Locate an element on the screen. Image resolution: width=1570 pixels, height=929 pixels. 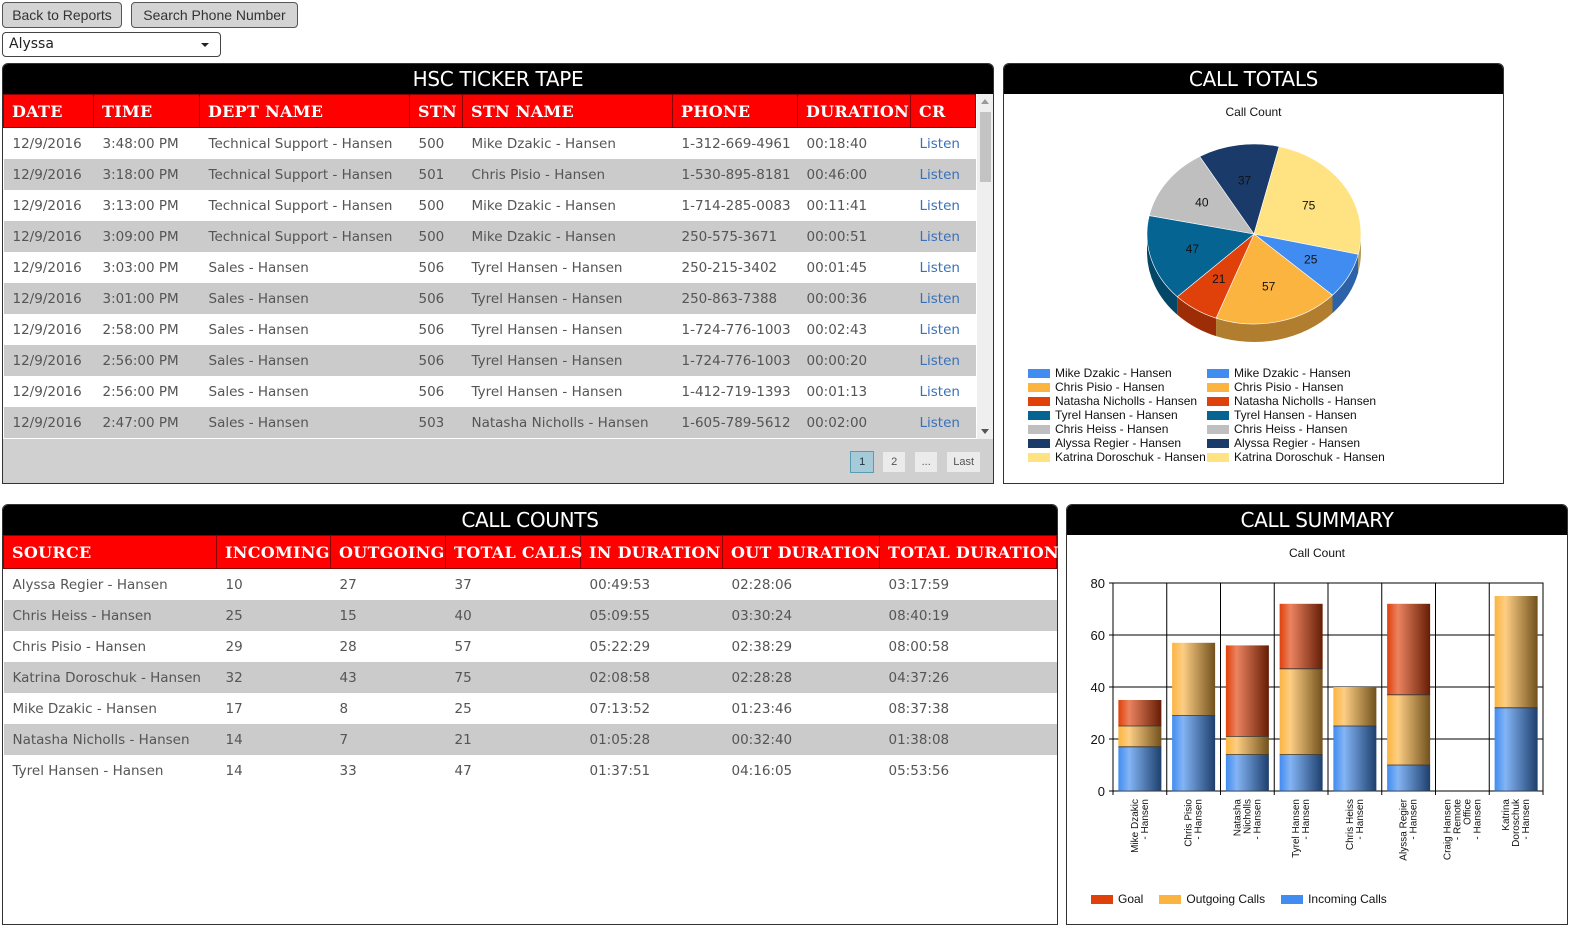
cell-total-calls: 57 is located at coordinates (463, 646).